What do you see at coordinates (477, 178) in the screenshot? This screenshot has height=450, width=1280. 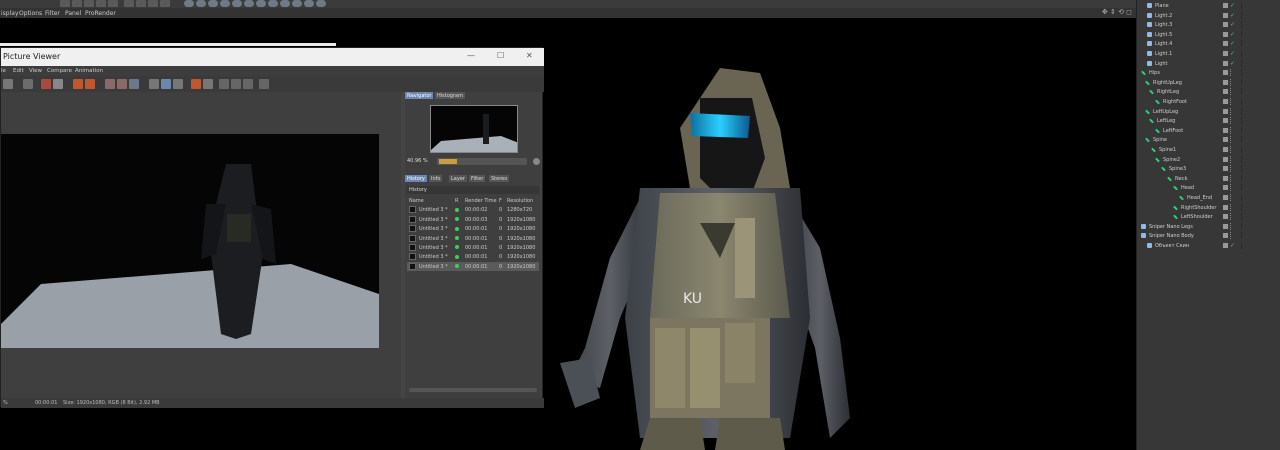 I see `tab-filter: Filter` at bounding box center [477, 178].